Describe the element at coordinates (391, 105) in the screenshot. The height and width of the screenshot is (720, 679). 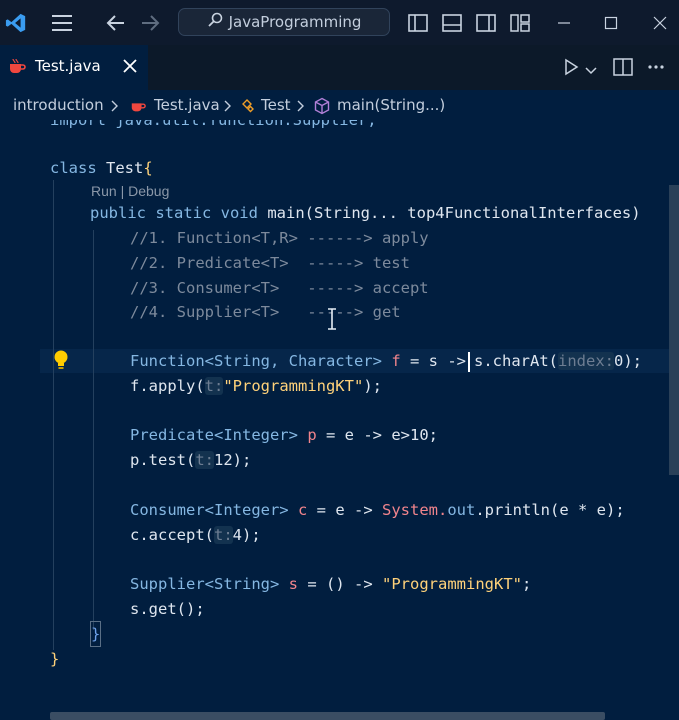
I see `breadcrumb-item-method: main(String...)` at that location.